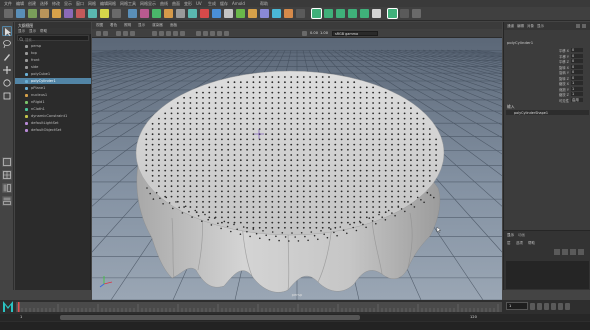 Image resolution: width=590 pixels, height=330 pixels. What do you see at coordinates (210, 317) in the screenshot?
I see `range-slider-handle` at bounding box center [210, 317].